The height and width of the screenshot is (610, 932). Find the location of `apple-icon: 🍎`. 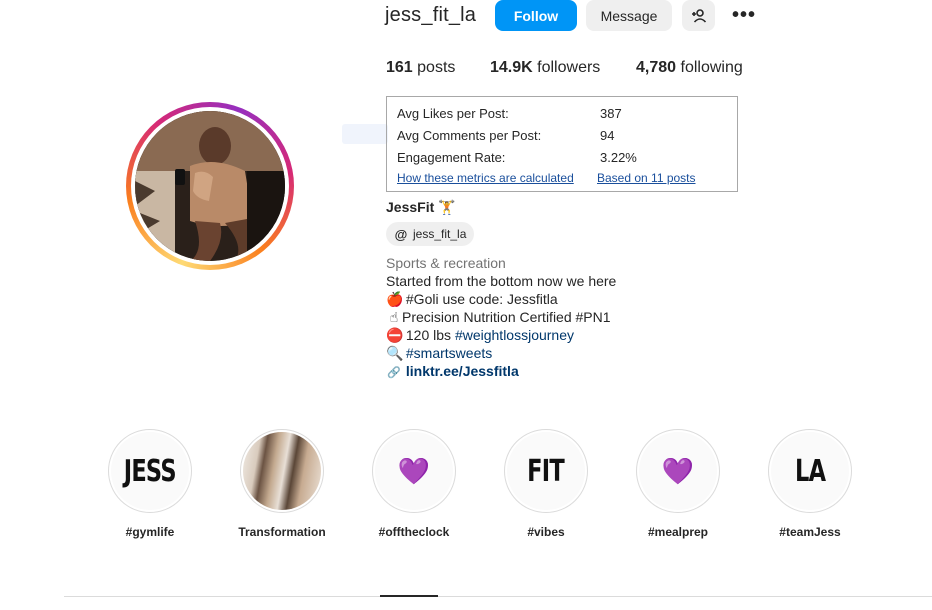

apple-icon: 🍎 is located at coordinates (395, 299).